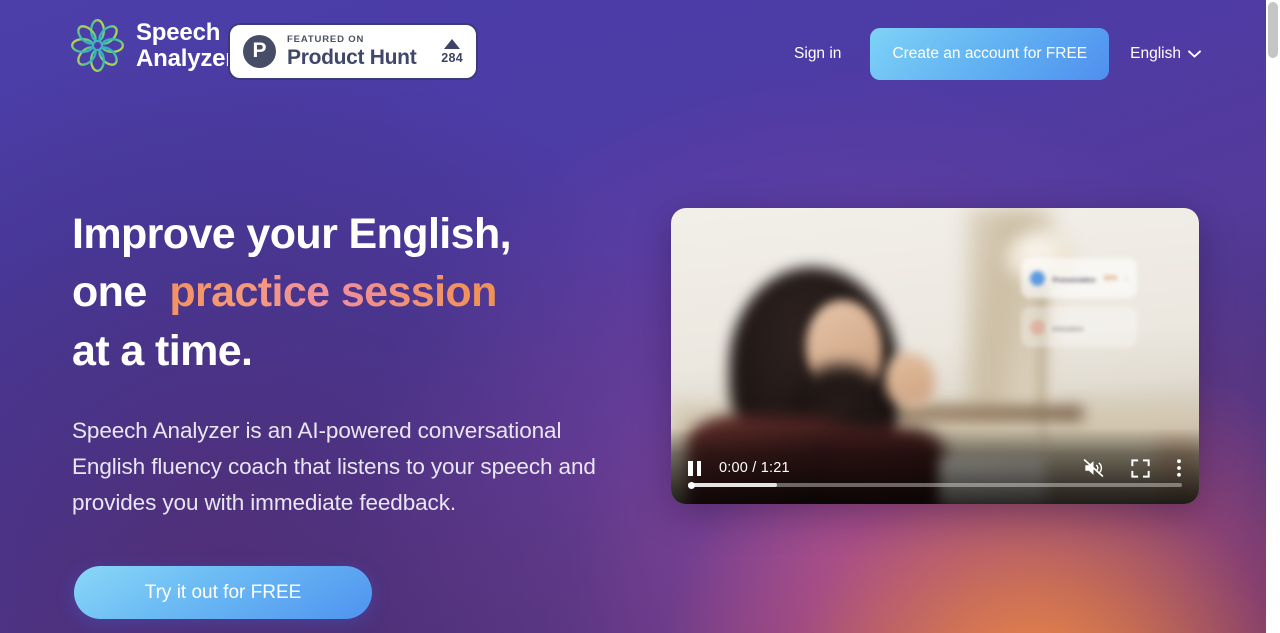  I want to click on chevron-right-icon: ›, so click(1126, 278).